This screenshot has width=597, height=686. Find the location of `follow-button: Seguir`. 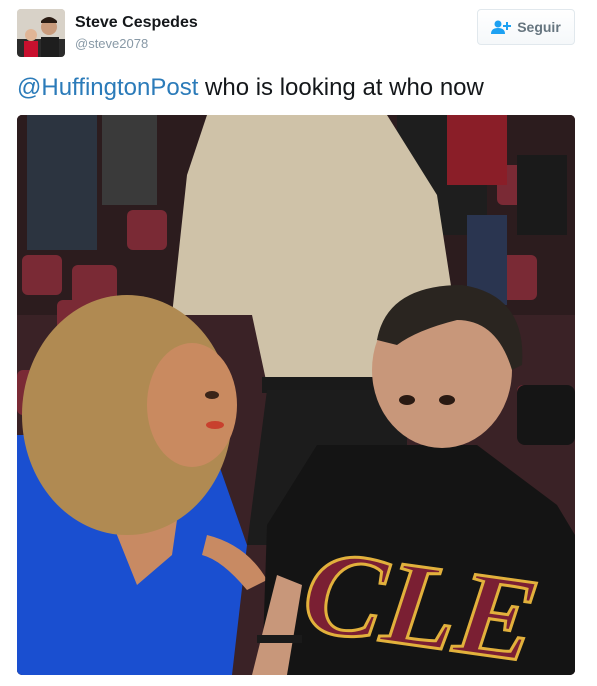

follow-button: Seguir is located at coordinates (526, 27).